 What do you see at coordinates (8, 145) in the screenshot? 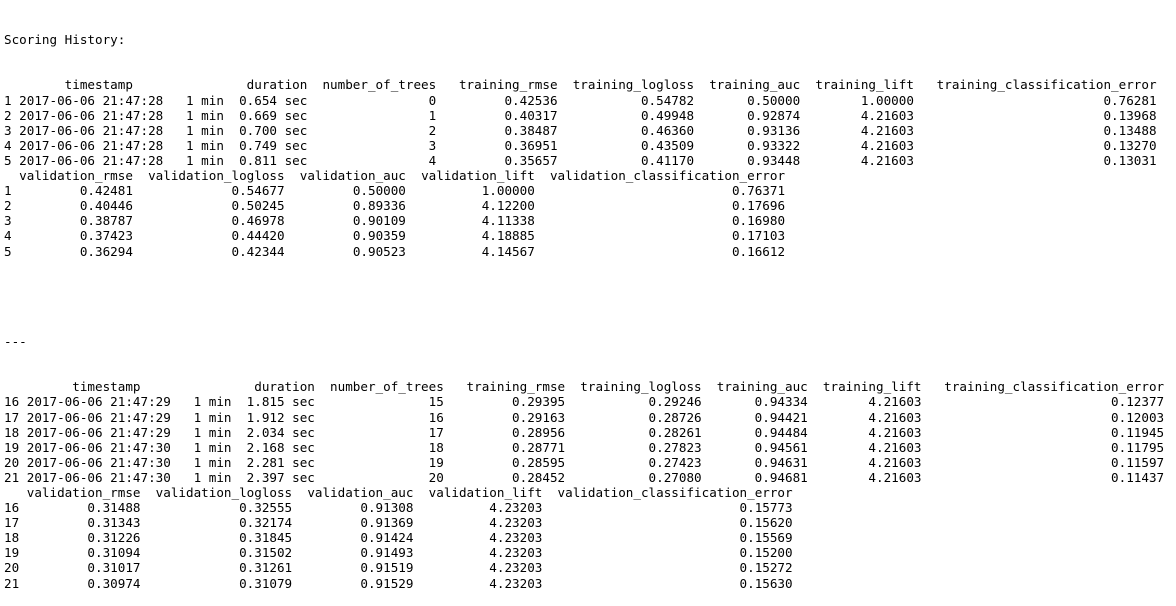
I see `training-table-row-cell: 4` at bounding box center [8, 145].